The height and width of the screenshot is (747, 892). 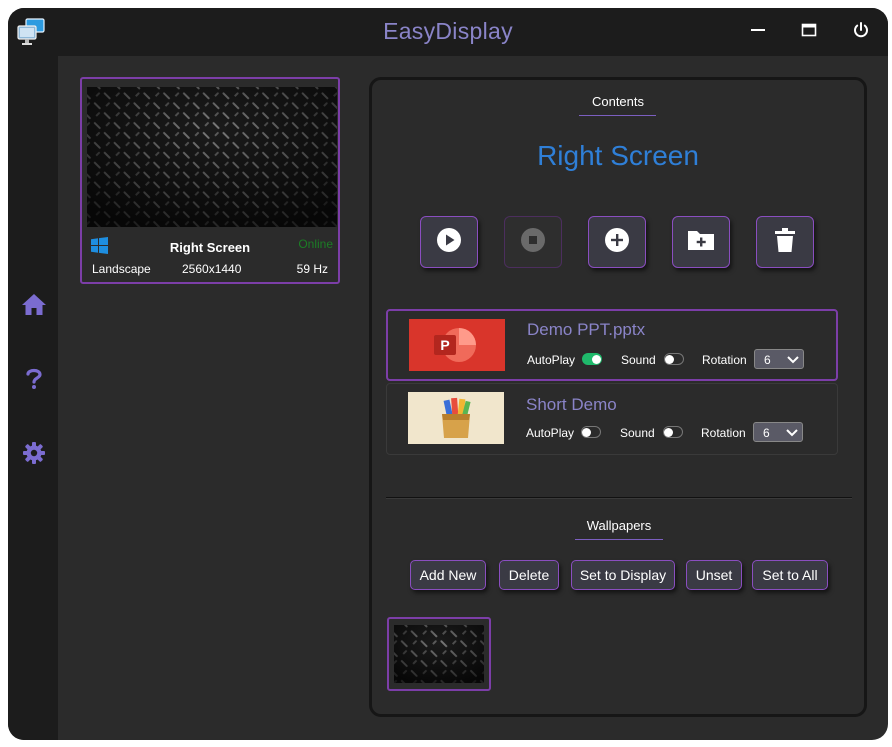 I want to click on maximize-button, so click(x=809, y=32).